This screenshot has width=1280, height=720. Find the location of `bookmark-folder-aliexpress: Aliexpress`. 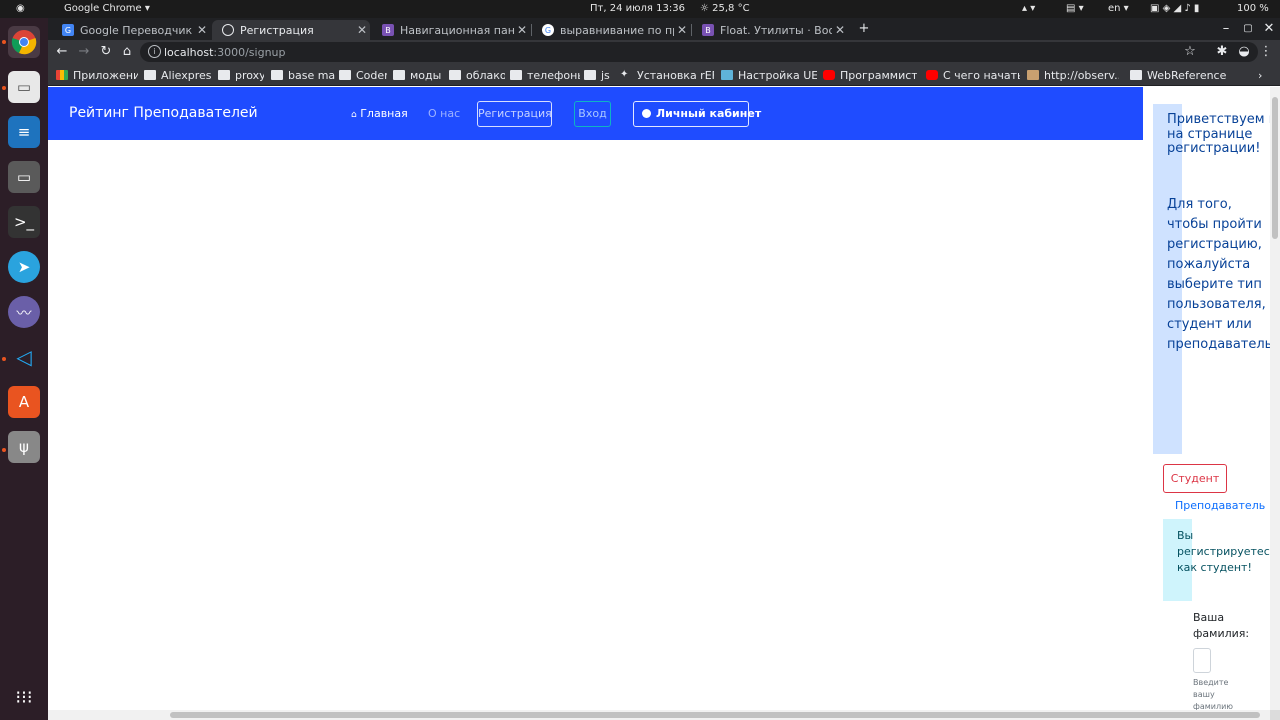

bookmark-folder-aliexpress: Aliexpress is located at coordinates (178, 75).